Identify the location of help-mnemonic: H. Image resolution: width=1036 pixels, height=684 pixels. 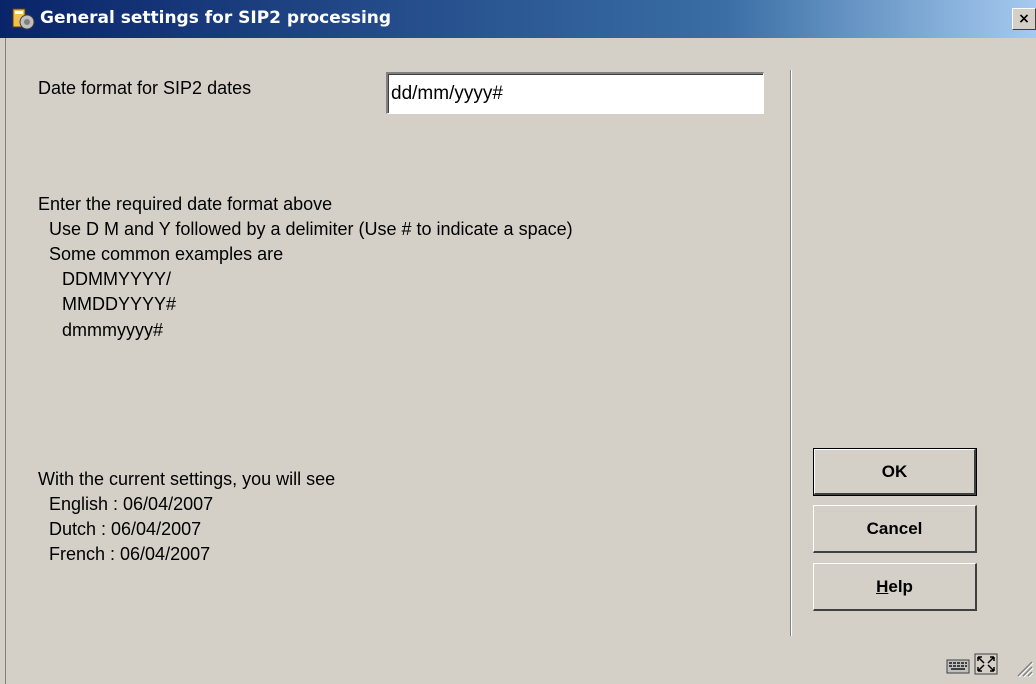
(882, 586).